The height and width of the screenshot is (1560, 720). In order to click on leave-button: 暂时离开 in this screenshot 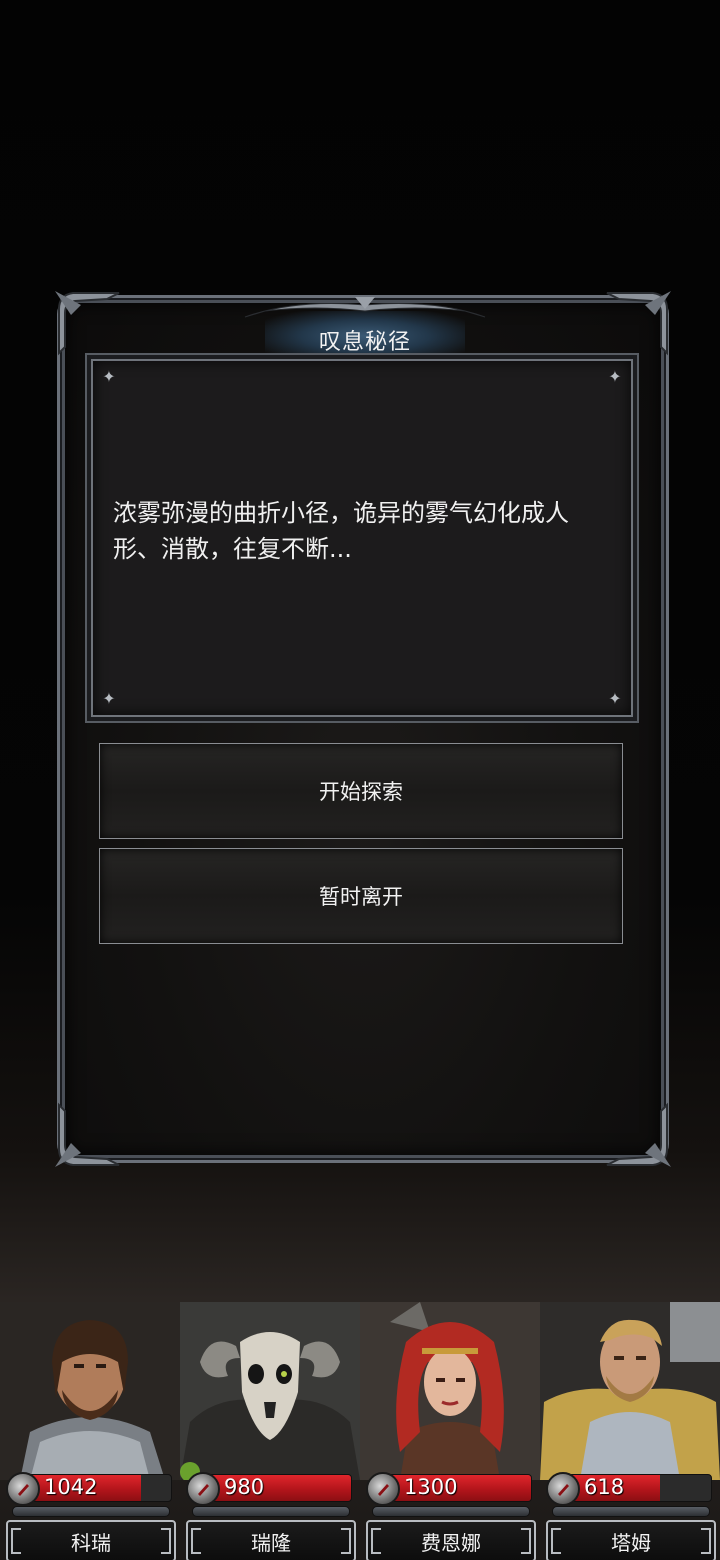, I will do `click(361, 896)`.